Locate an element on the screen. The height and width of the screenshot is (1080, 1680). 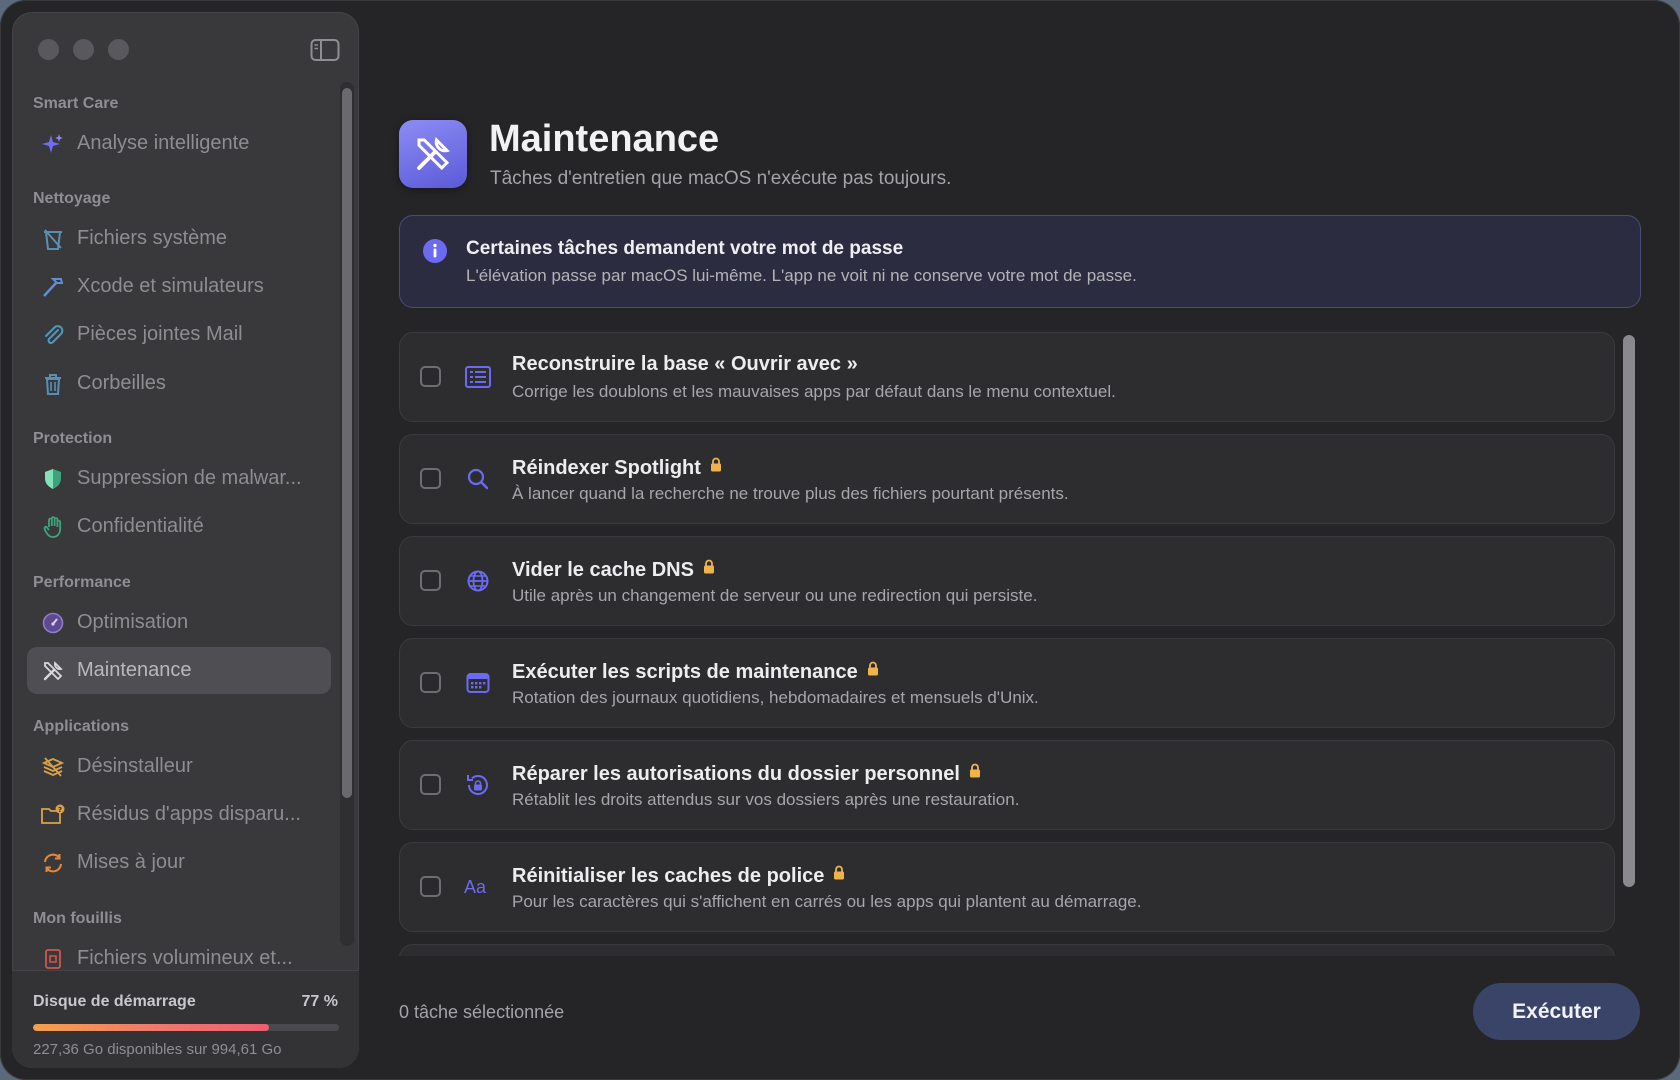
refresh-icon is located at coordinates (53, 863).